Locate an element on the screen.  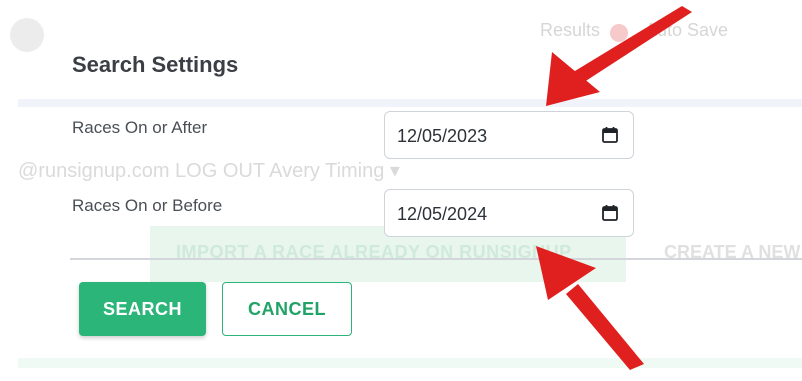
top-annotation-arrow-icon is located at coordinates (619, 56).